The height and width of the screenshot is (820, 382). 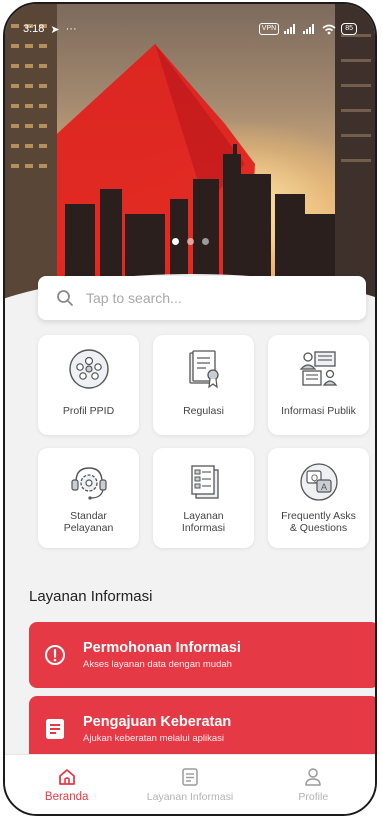 I want to click on document-list-icon, so click(x=55, y=729).